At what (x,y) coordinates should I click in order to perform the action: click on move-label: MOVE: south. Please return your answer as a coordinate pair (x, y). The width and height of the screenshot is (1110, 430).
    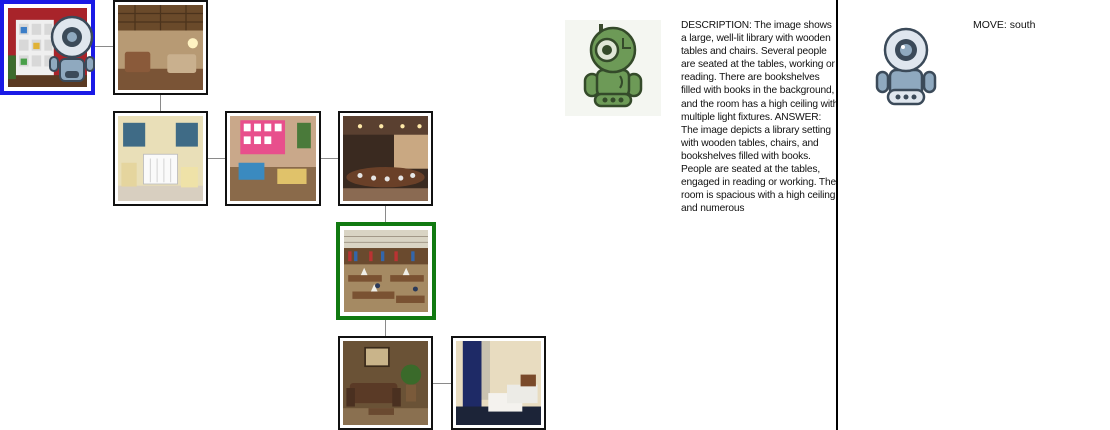
    Looking at the image, I should click on (1004, 25).